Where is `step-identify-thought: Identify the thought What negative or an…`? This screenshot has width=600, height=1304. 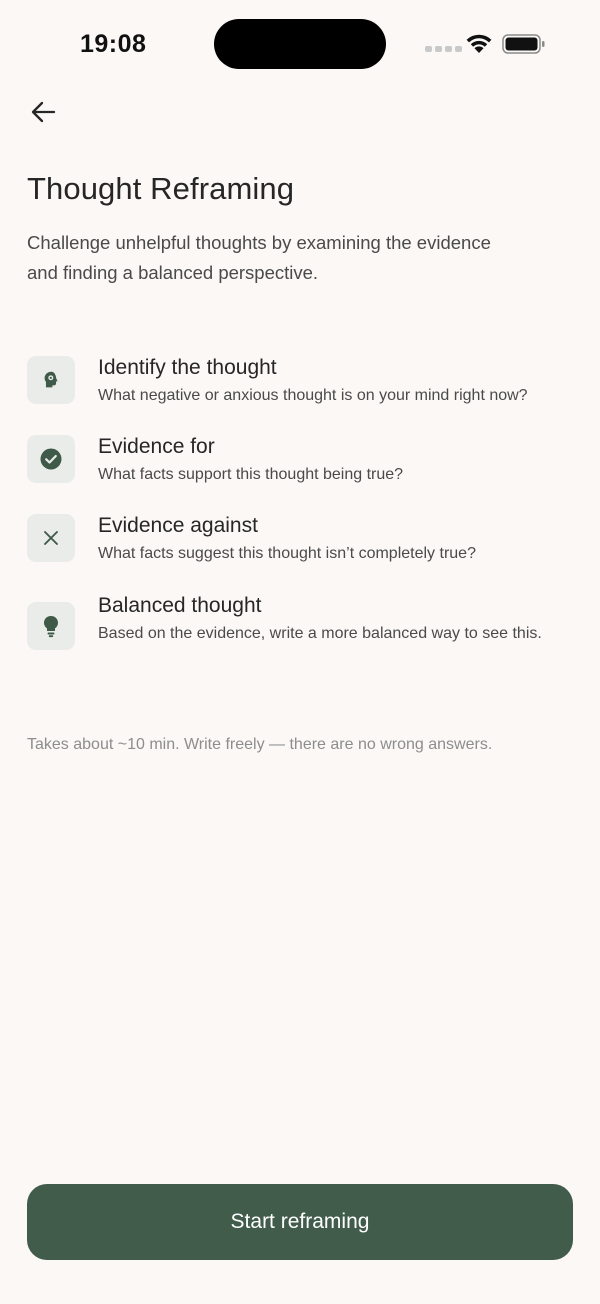
step-identify-thought: Identify the thought What negative or an… is located at coordinates (302, 393).